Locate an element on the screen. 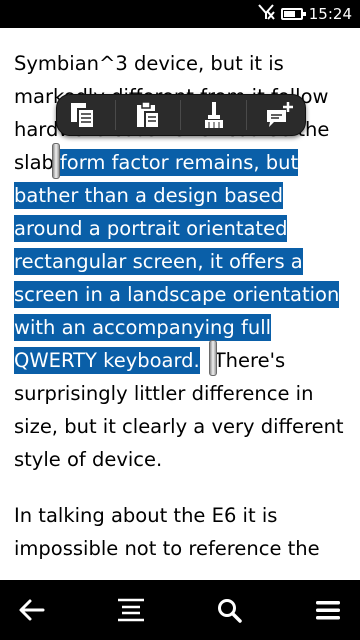 The height and width of the screenshot is (640, 360). battery-level is located at coordinates (289, 14).